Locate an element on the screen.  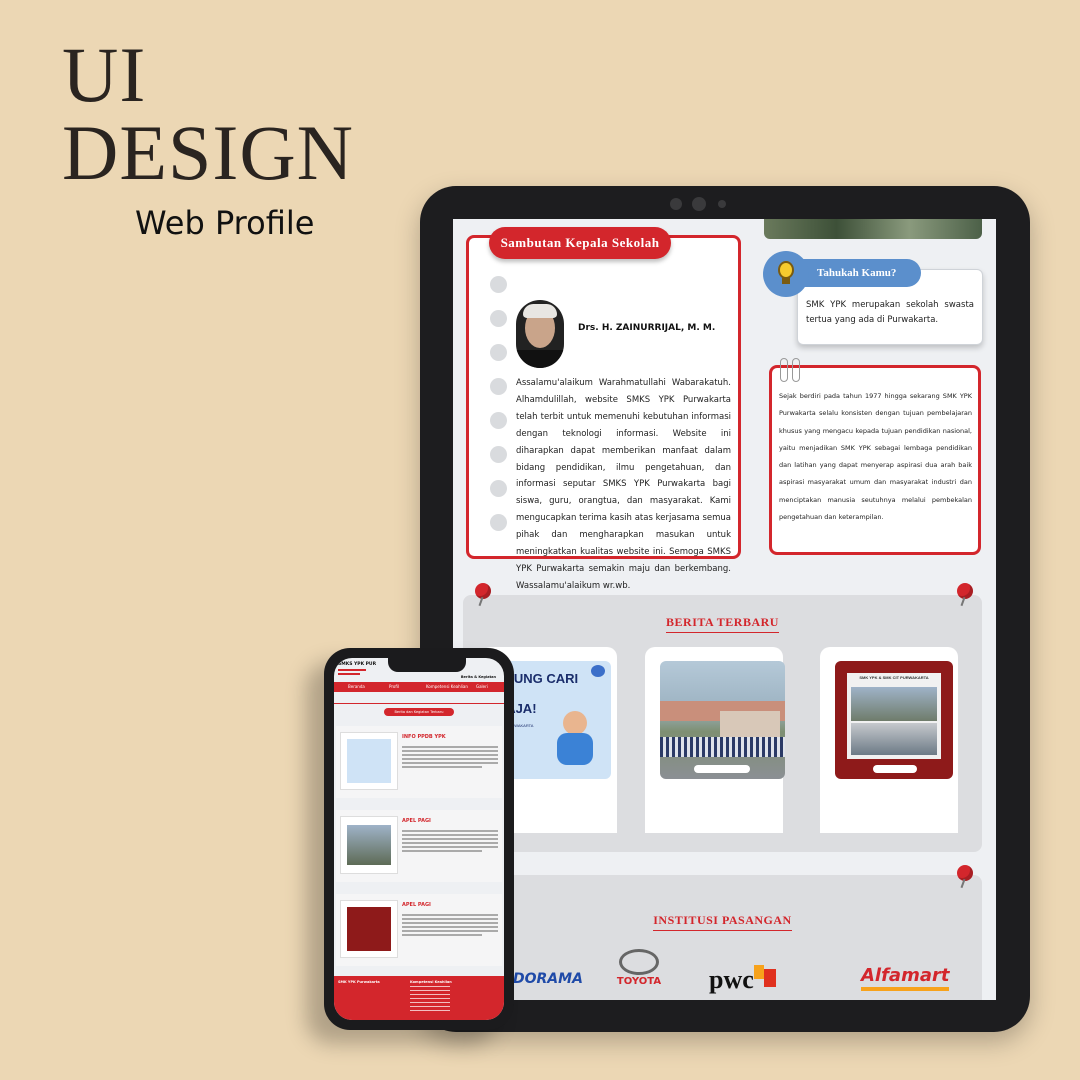
berita-heading: BERITA TERBARU is located at coordinates (722, 624).